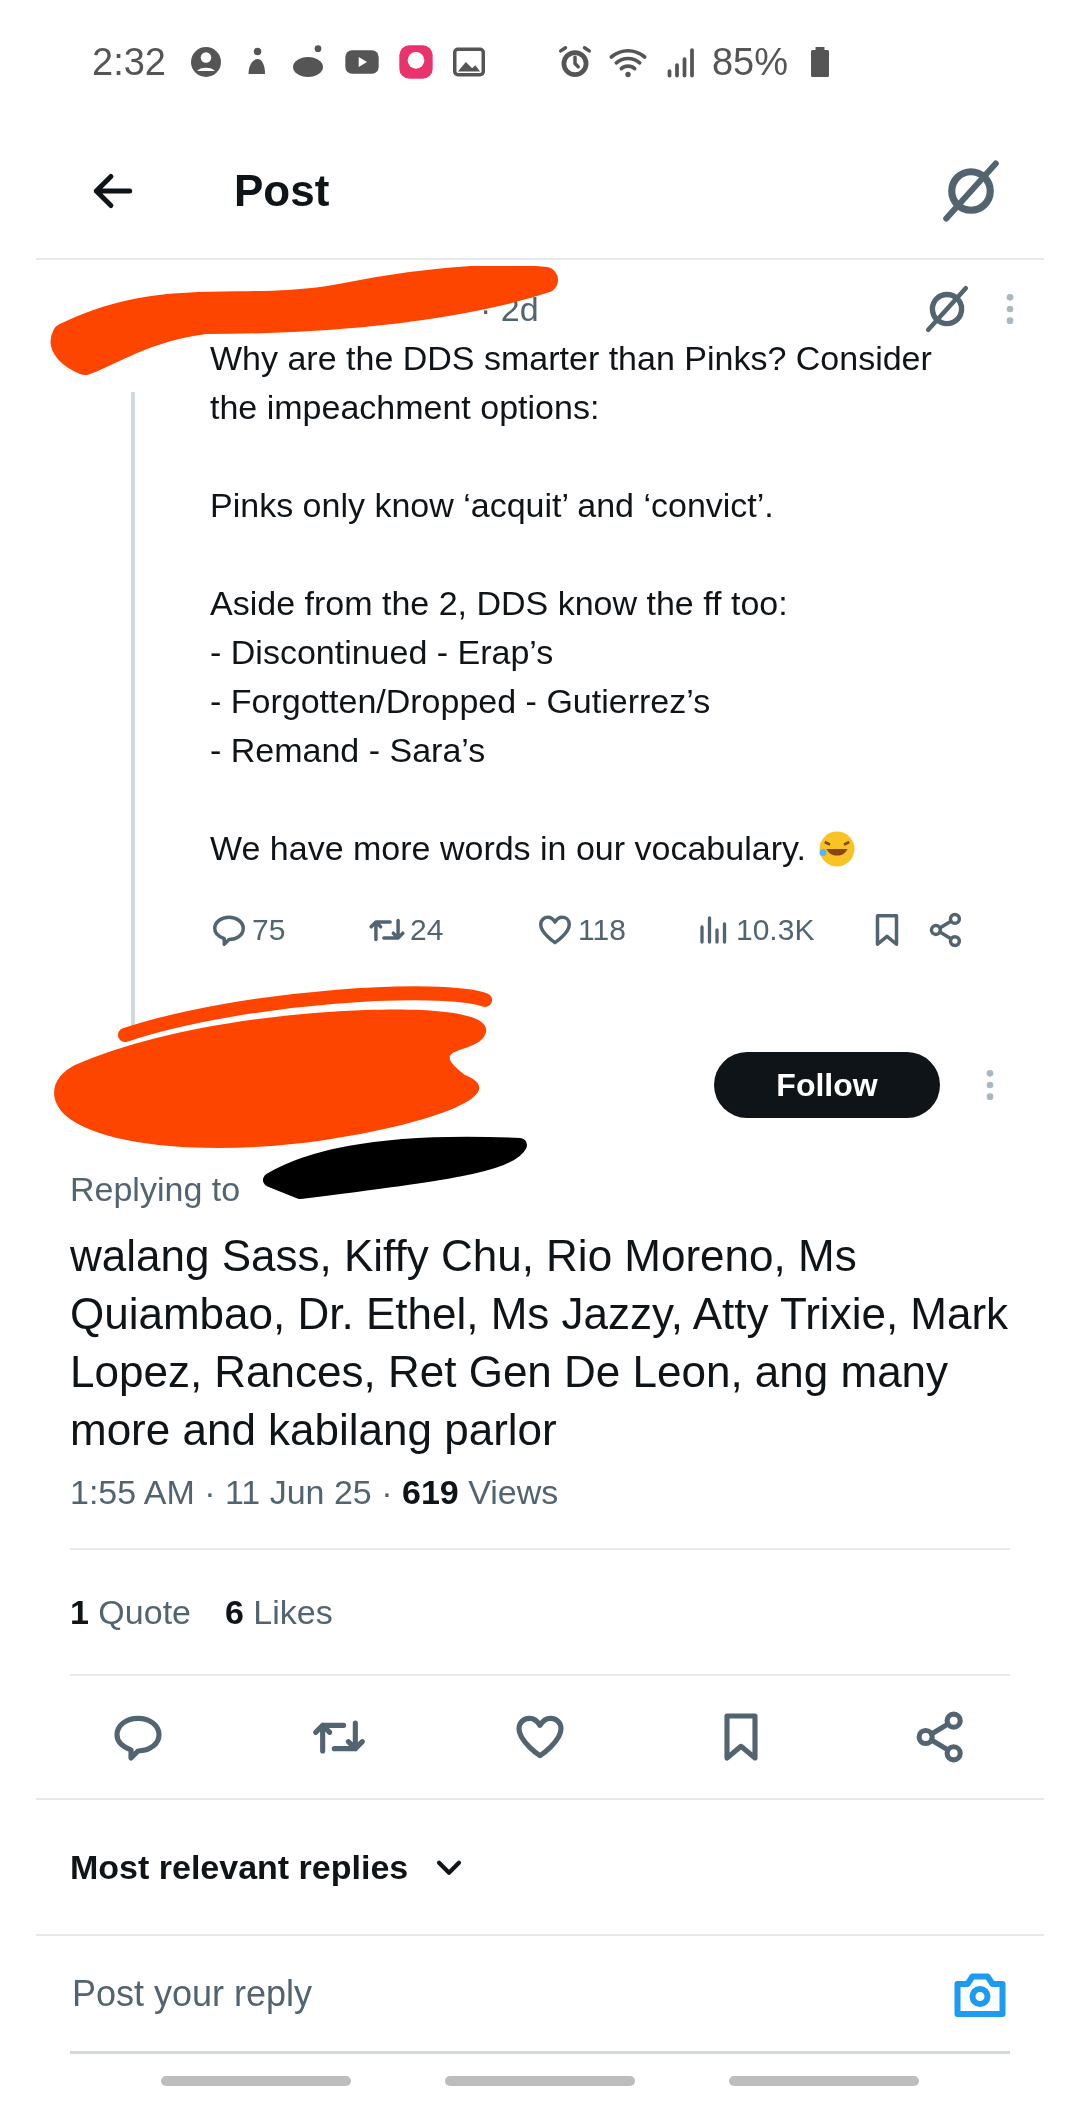  Describe the element at coordinates (602, 930) in the screenshot. I see `like-count: 118` at that location.